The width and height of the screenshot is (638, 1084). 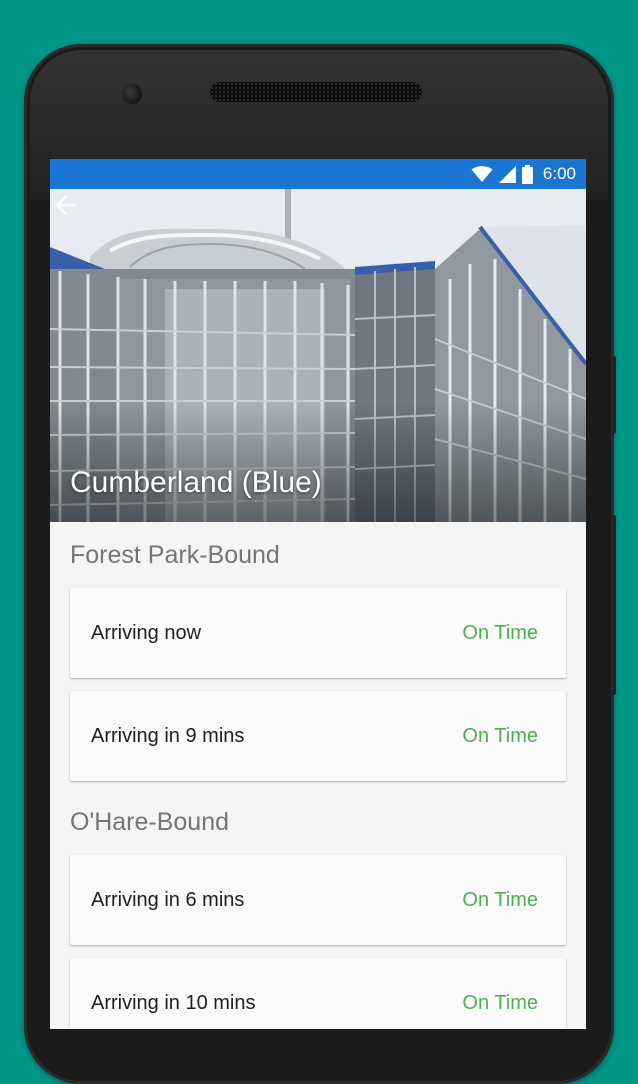 What do you see at coordinates (614, 395) in the screenshot?
I see `volume-button` at bounding box center [614, 395].